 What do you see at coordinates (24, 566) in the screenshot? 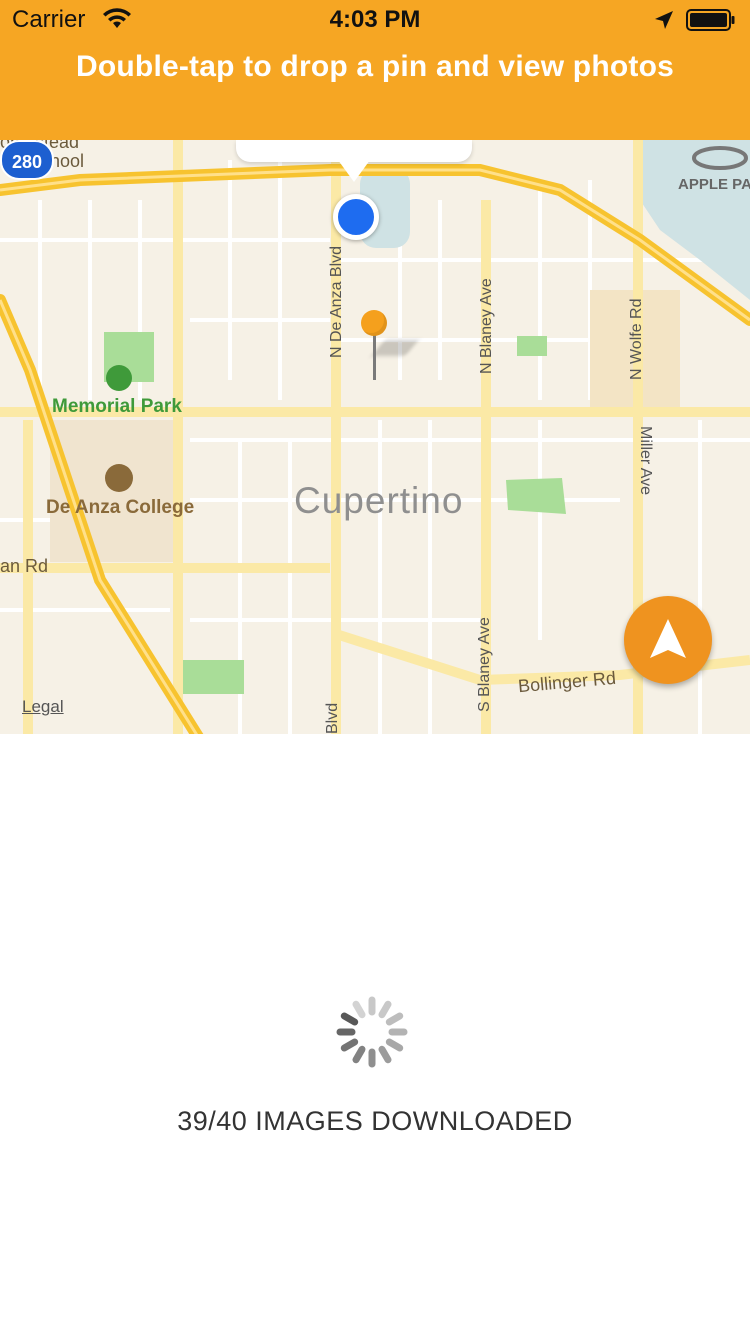
I see `map-label-road-left: an Rd` at bounding box center [24, 566].